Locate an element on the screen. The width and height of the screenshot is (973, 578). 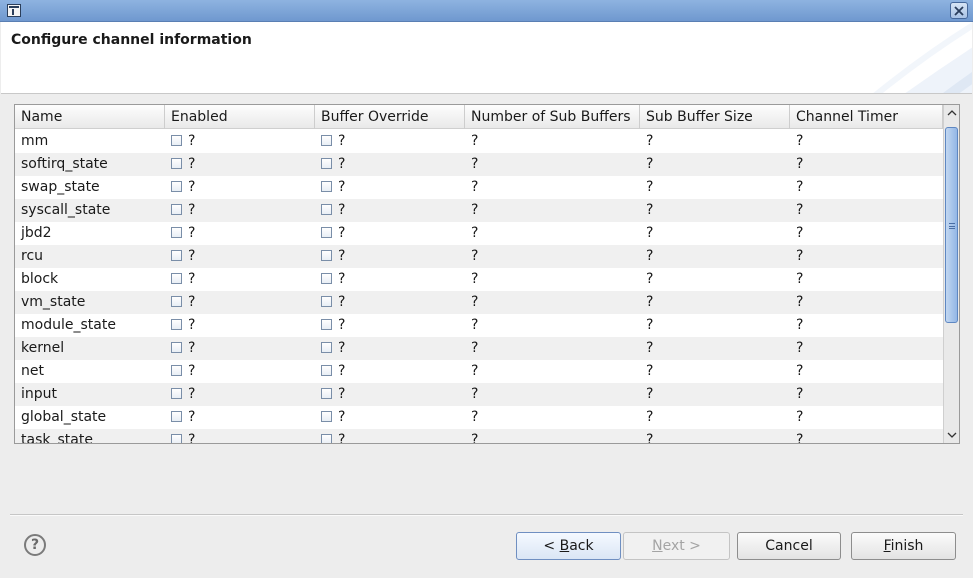
table-row: jbd2????? is located at coordinates (479, 233).